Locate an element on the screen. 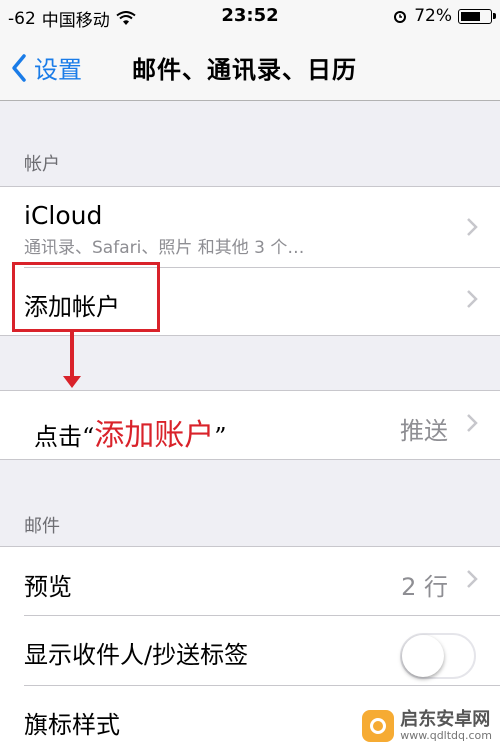 This screenshot has height=753, width=500. preview-label: 预览 is located at coordinates (48, 587).